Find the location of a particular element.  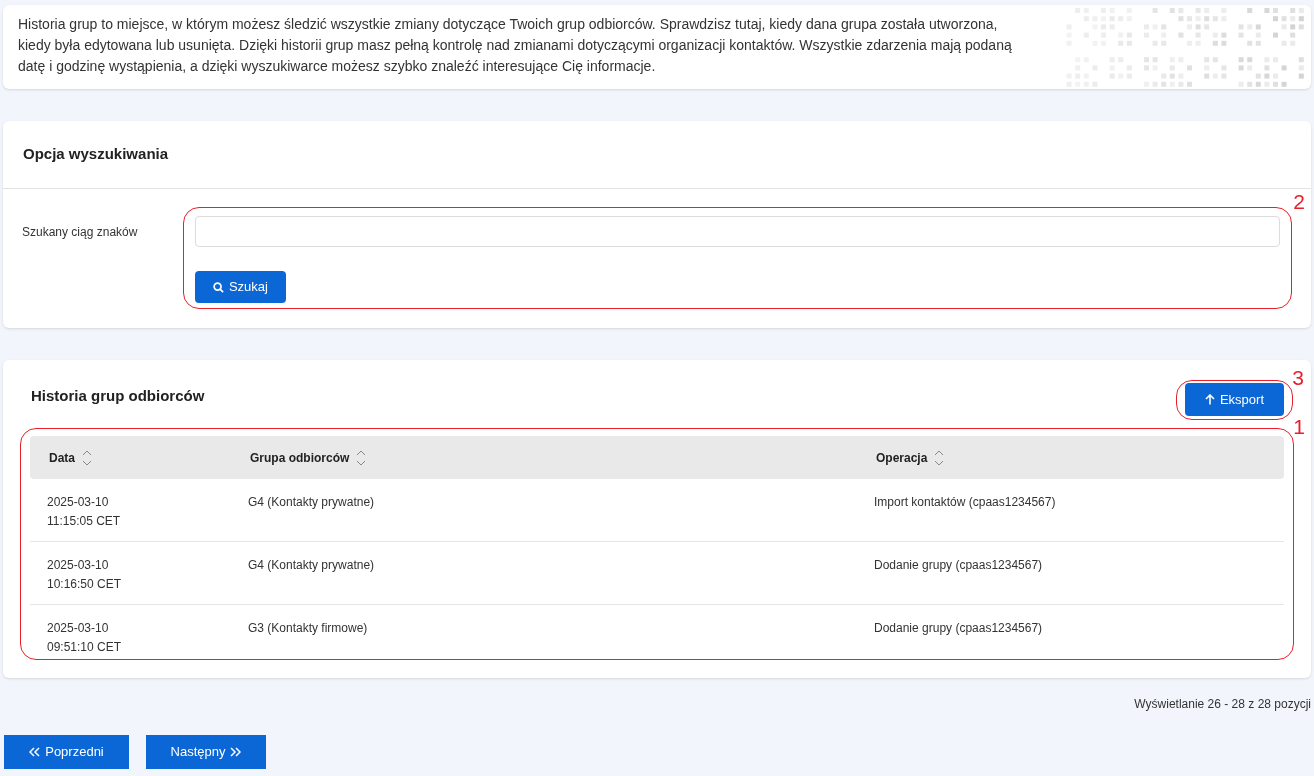

table-cell: Import kontaktów (cpaas1234567) is located at coordinates (965, 502).